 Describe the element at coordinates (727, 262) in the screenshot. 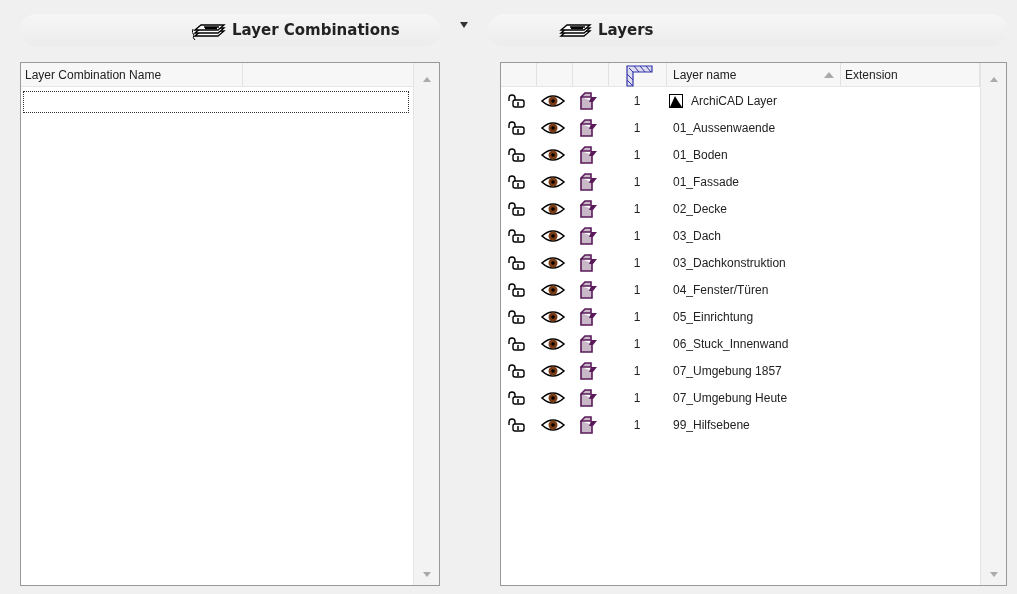

I see `layer-name: 03_Dachkonstruktion` at that location.